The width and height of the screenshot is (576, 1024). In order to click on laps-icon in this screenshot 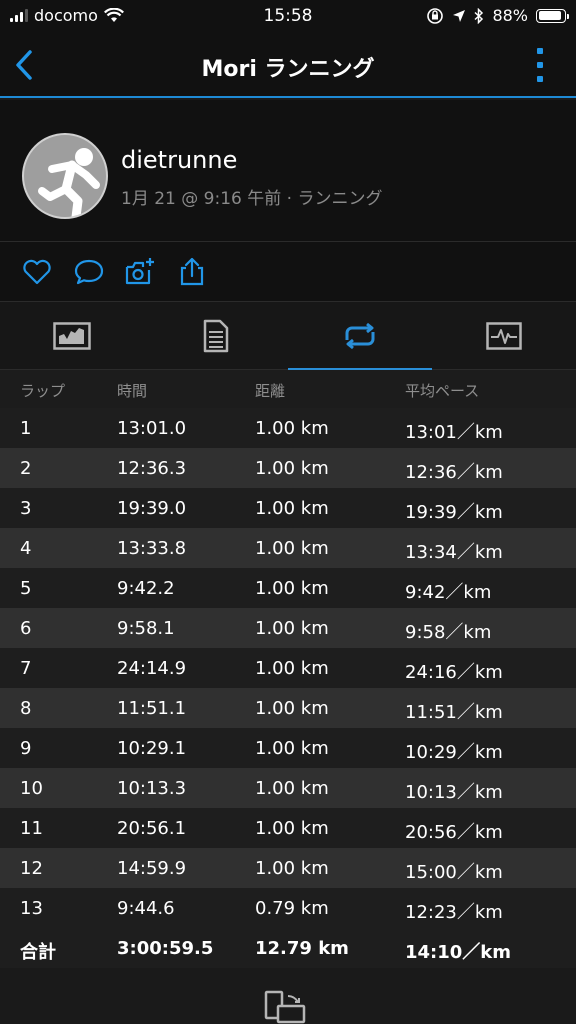, I will do `click(360, 336)`.